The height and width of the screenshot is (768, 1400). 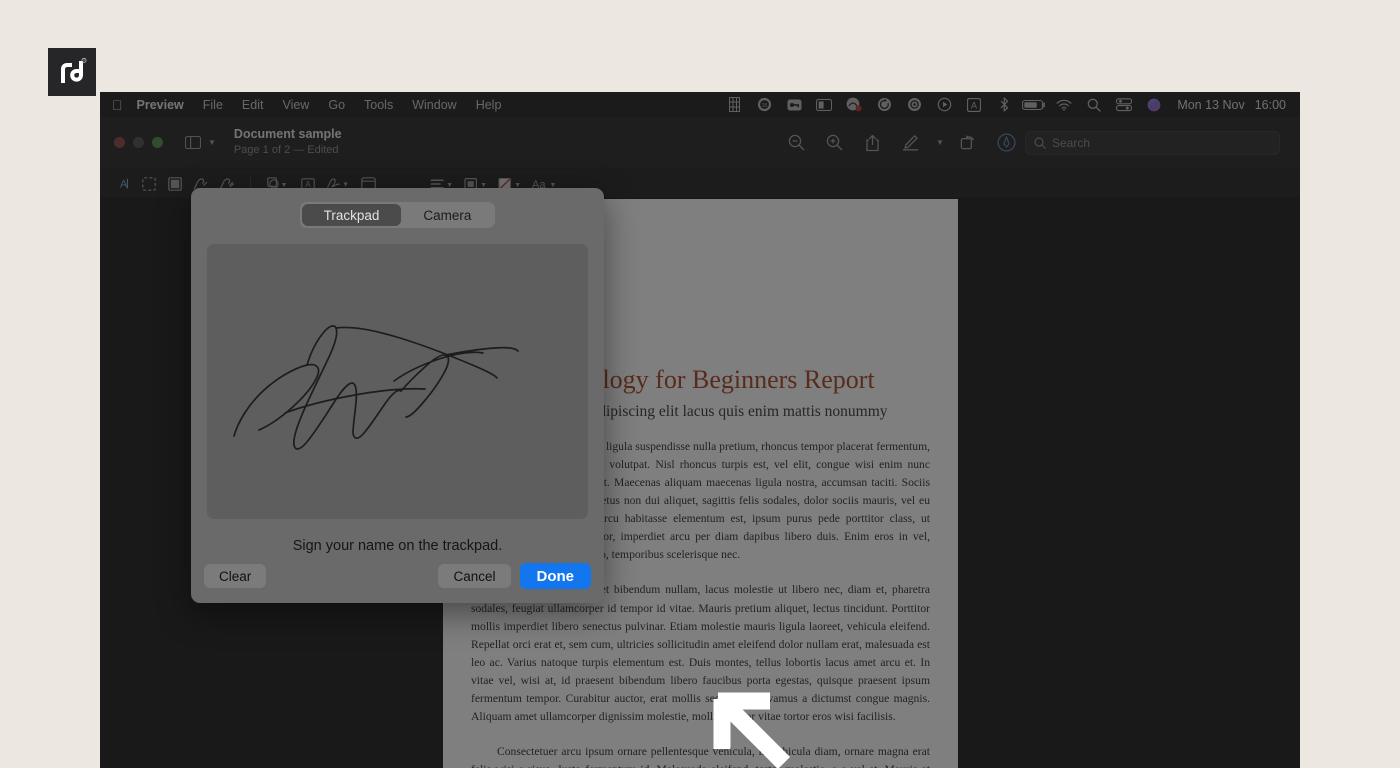 What do you see at coordinates (910, 143) in the screenshot?
I see `markup-pen-icon` at bounding box center [910, 143].